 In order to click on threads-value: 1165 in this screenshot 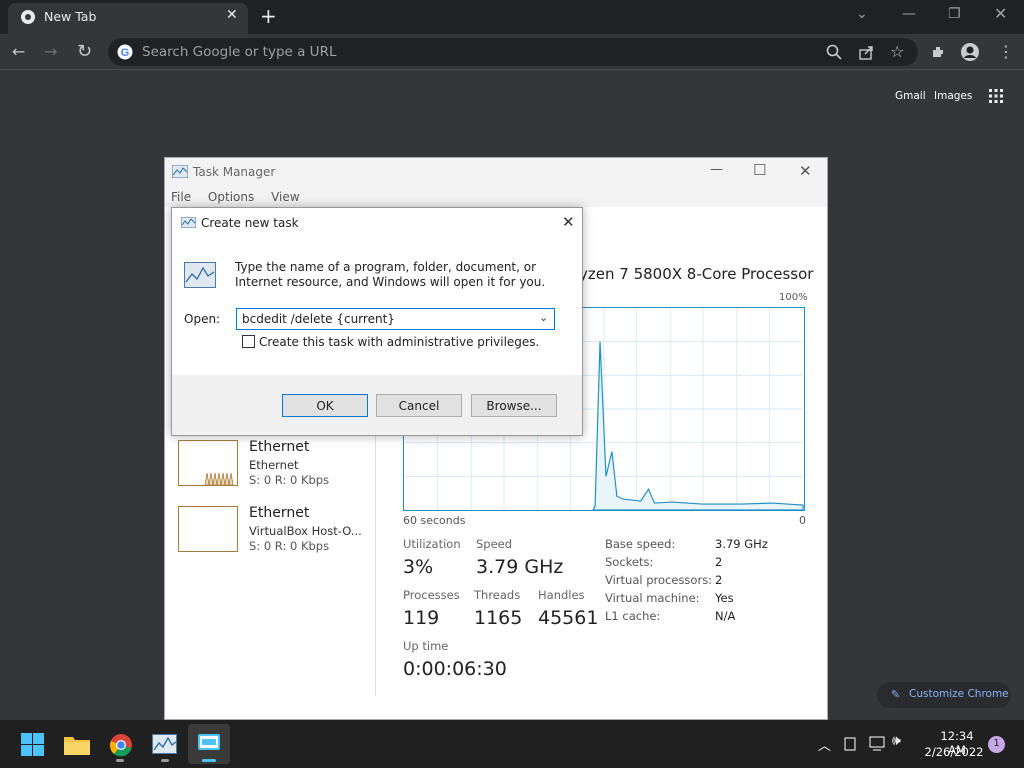, I will do `click(498, 618)`.